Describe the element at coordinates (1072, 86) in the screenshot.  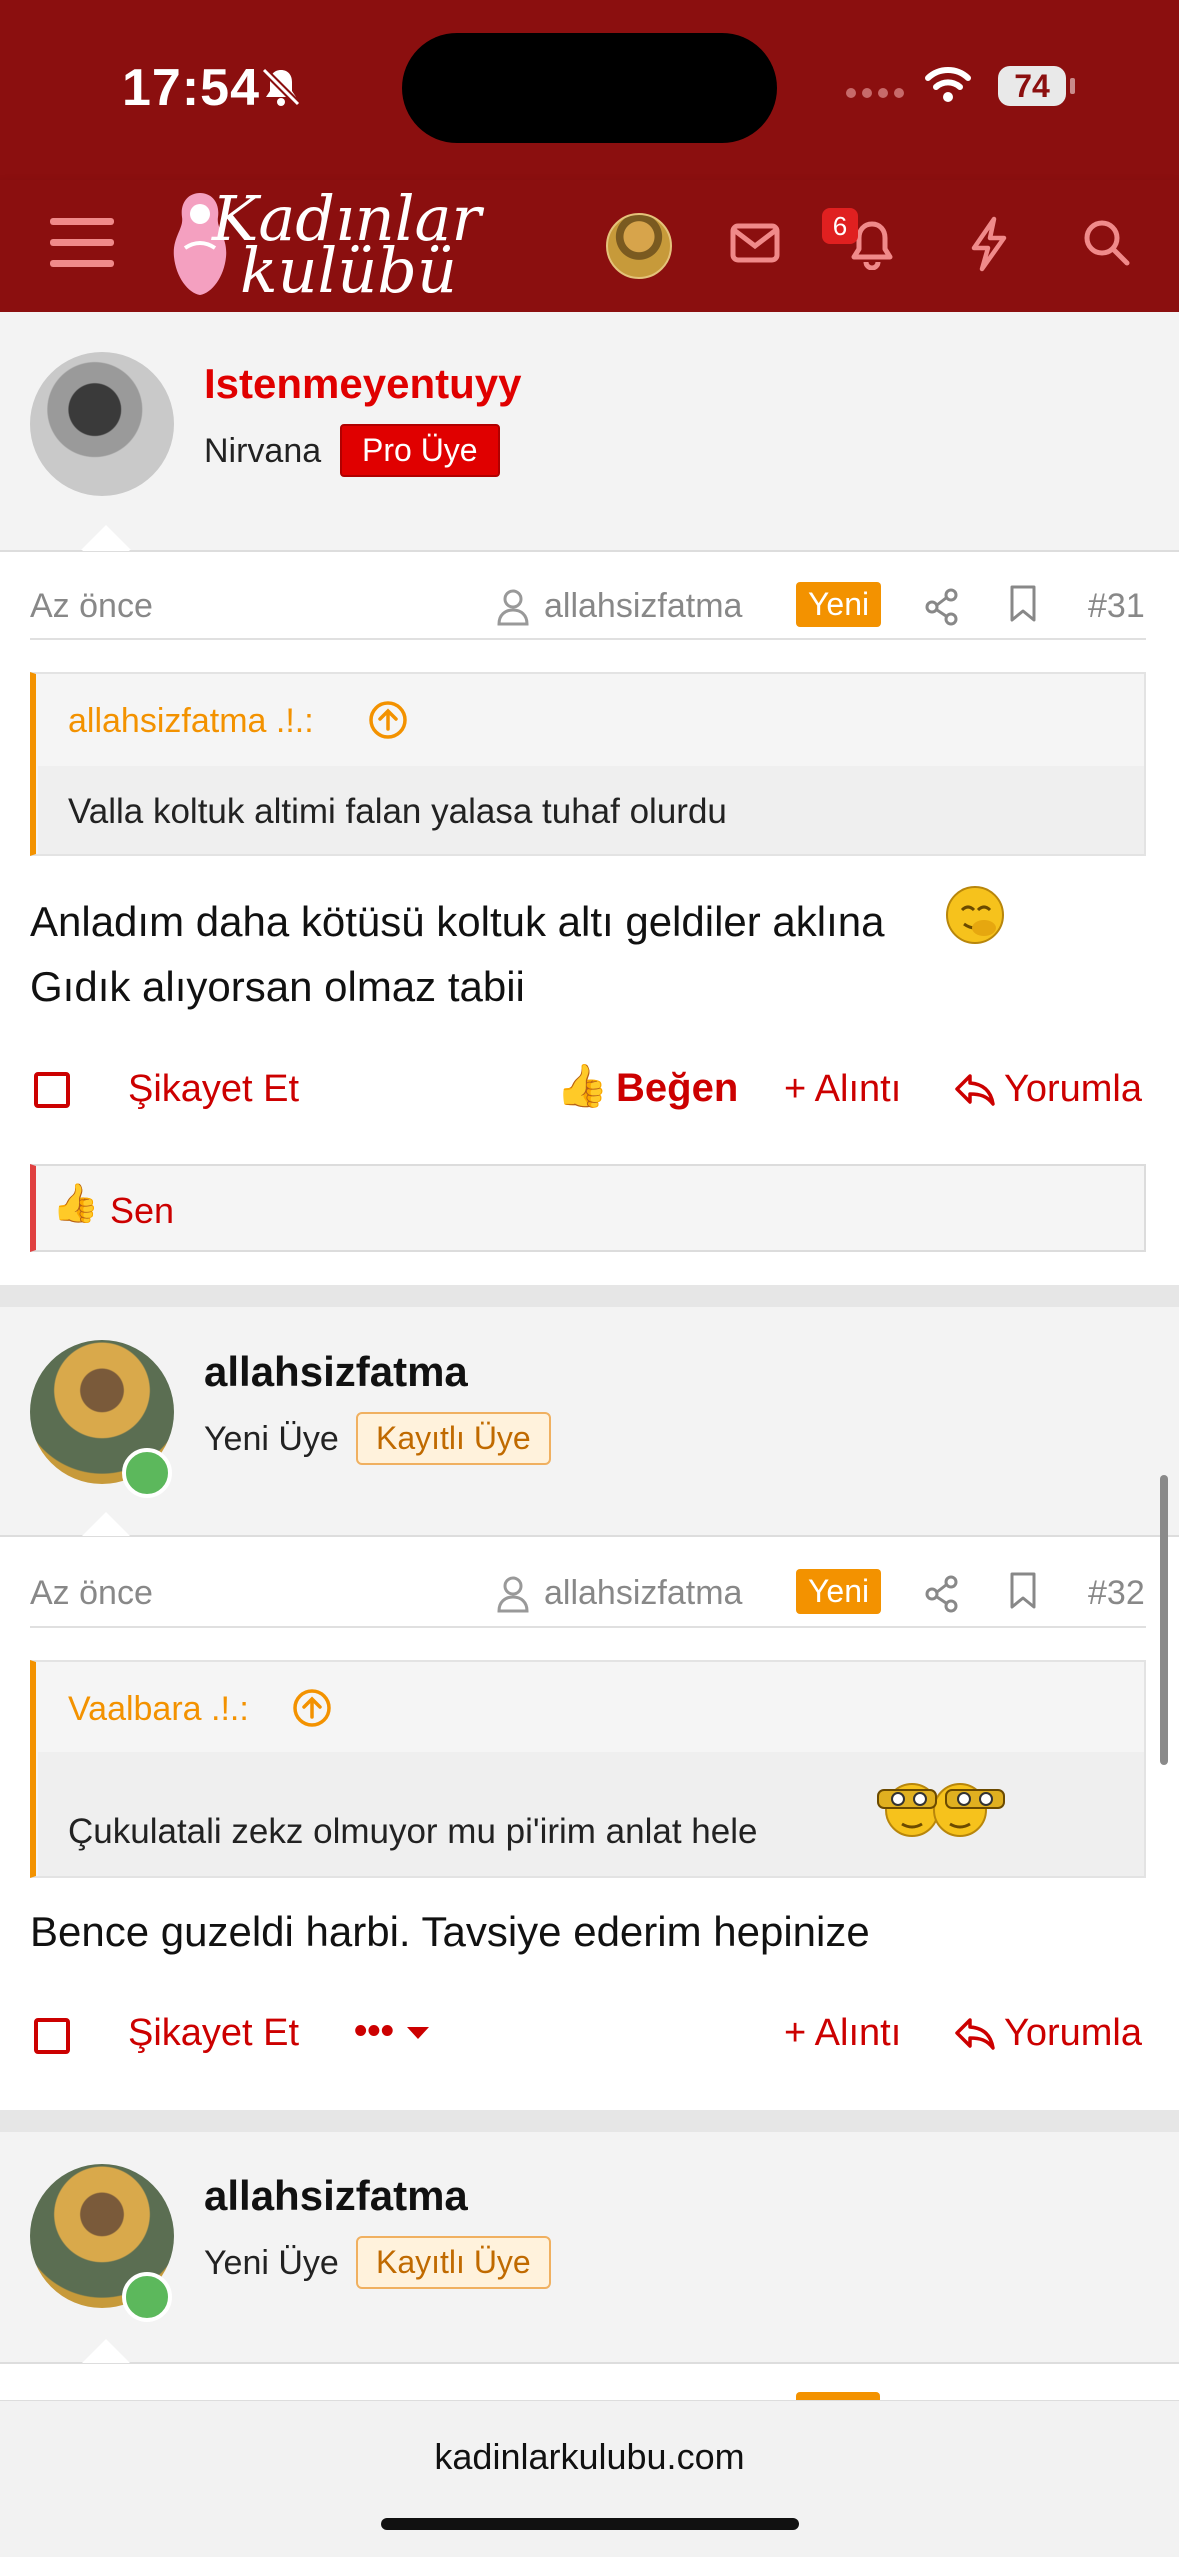
I see `battery-tip` at that location.